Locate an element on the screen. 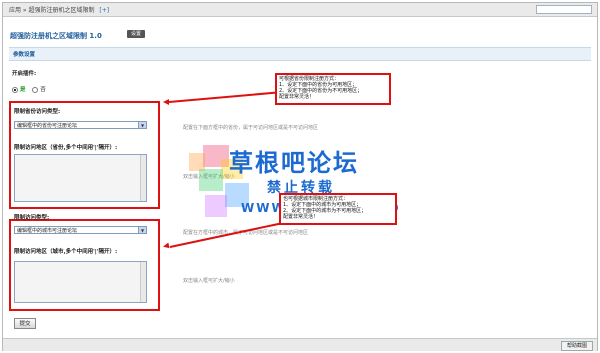 This screenshot has height=353, width=600. province-type-label: 限制省份访问类型: is located at coordinates (37, 112).